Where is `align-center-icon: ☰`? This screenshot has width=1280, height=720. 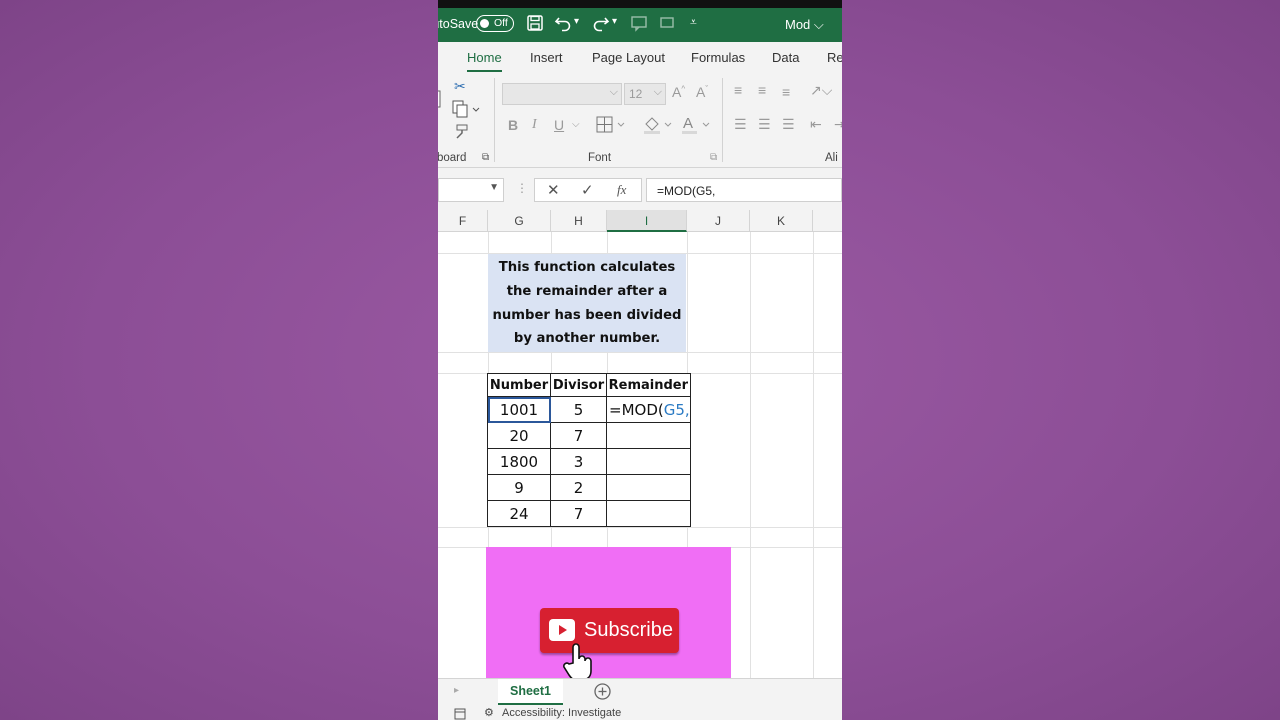
align-center-icon: ☰ is located at coordinates (764, 124).